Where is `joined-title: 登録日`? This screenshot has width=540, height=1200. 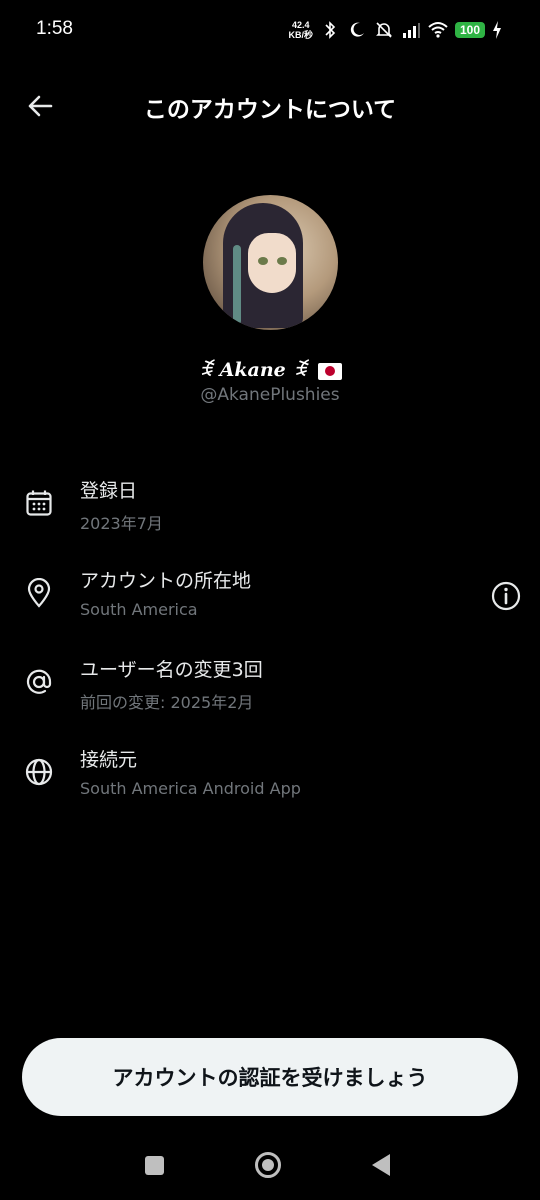 joined-title: 登録日 is located at coordinates (109, 491).